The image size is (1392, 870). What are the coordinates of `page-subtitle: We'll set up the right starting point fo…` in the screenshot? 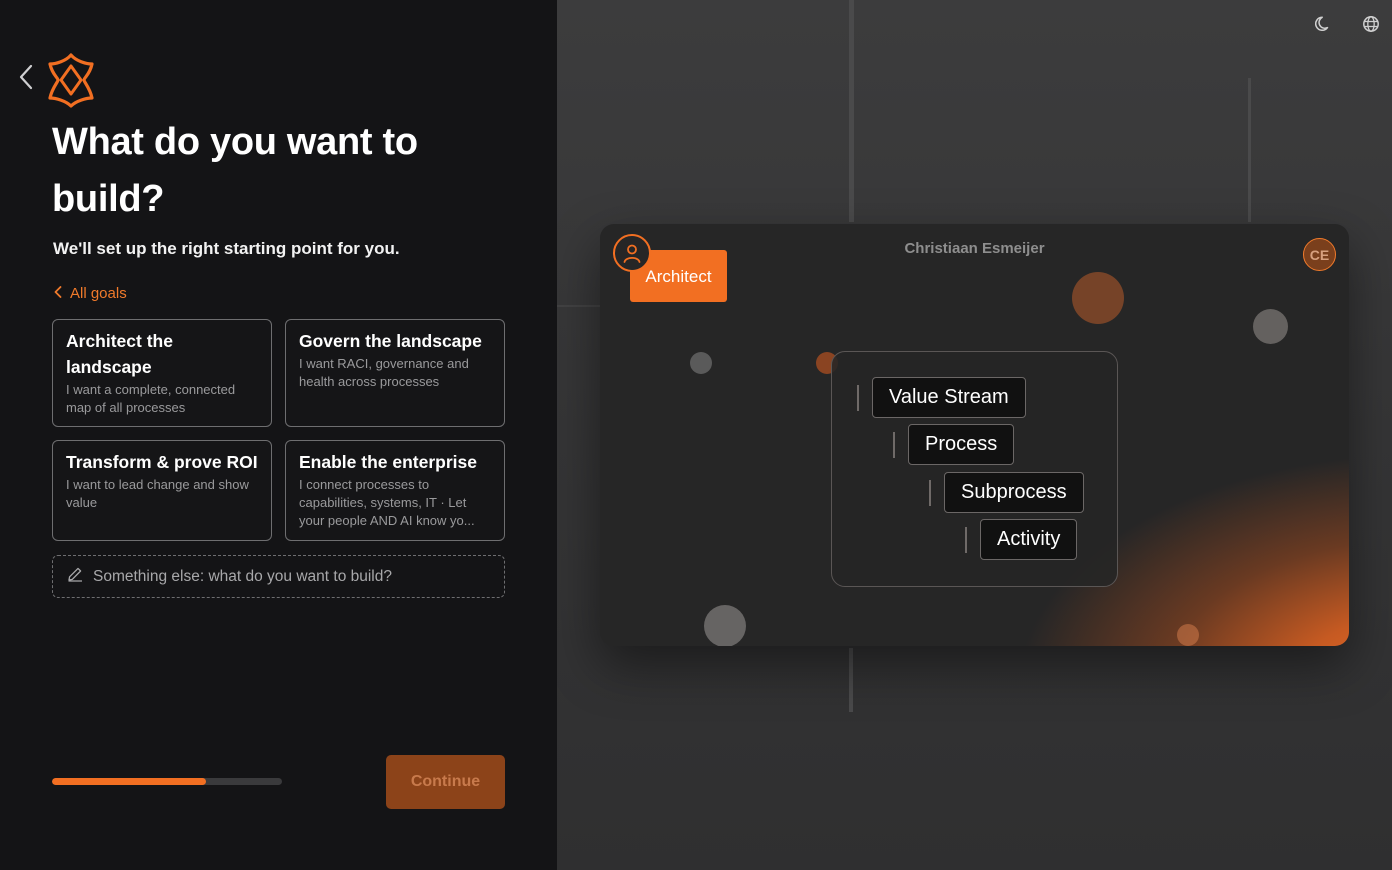 It's located at (226, 248).